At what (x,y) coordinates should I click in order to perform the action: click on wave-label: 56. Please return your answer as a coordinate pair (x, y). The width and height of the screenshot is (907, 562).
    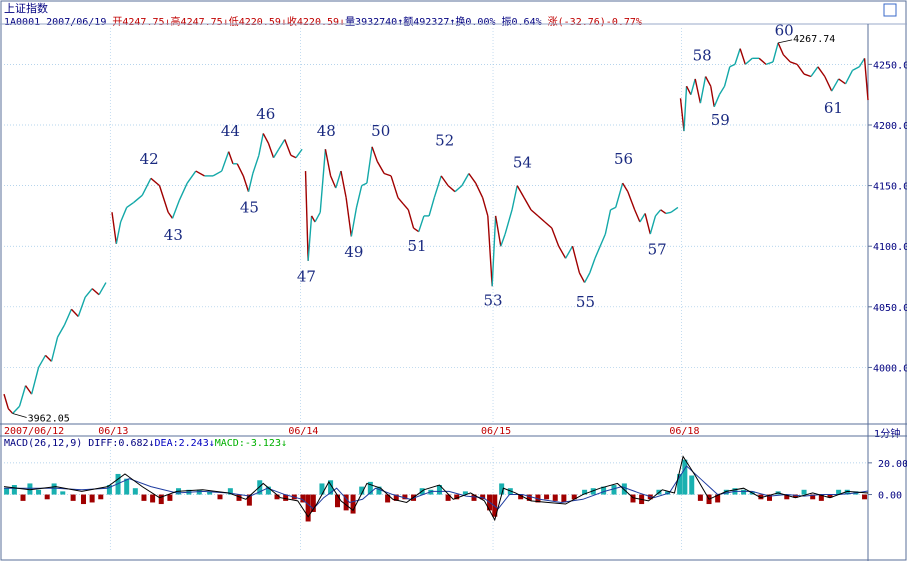
    Looking at the image, I should click on (623, 159).